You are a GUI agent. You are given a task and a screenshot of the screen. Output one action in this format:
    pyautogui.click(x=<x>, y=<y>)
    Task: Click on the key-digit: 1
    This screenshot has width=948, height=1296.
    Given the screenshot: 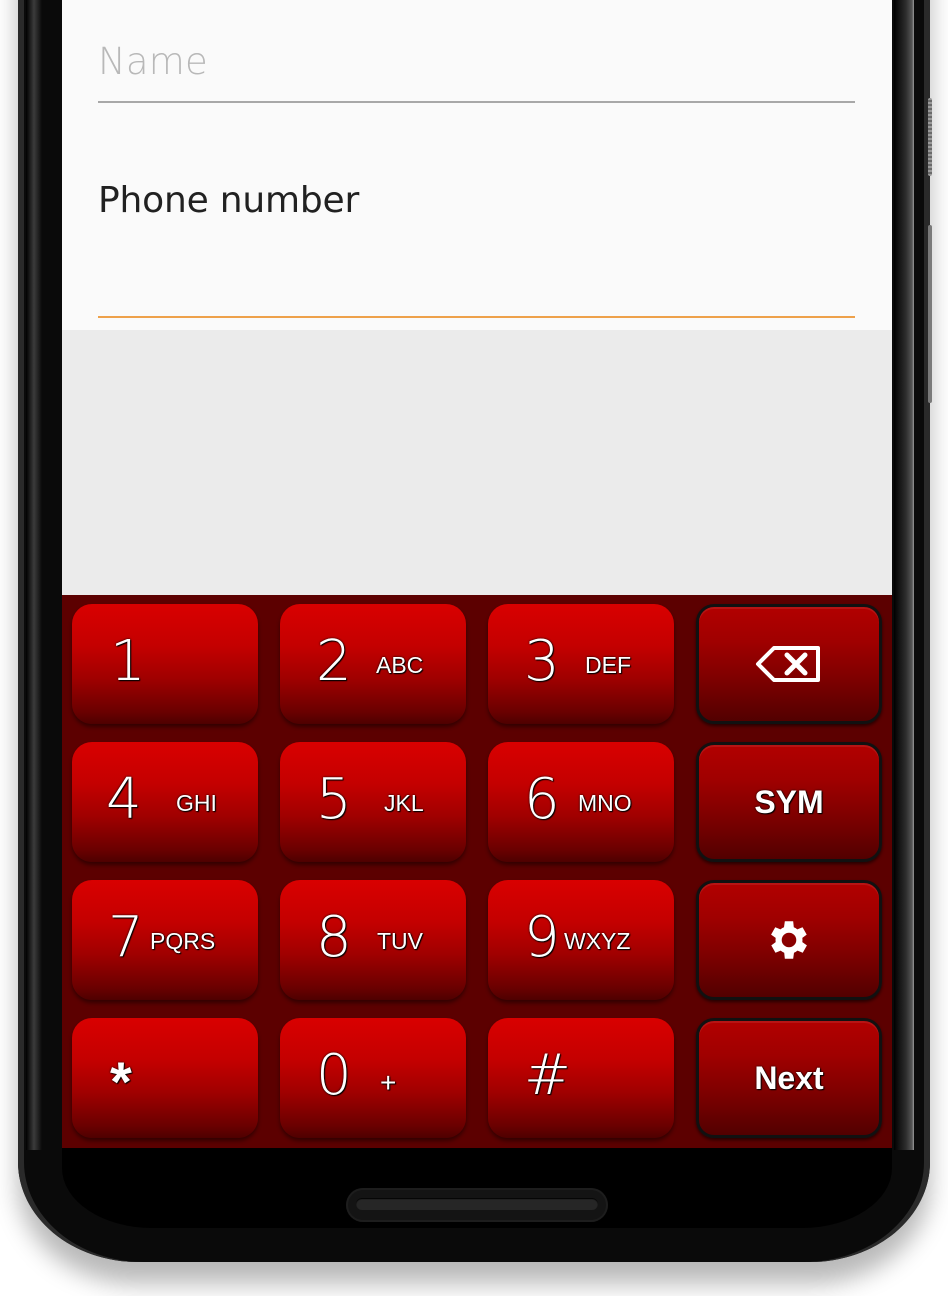 What is the action you would take?
    pyautogui.click(x=128, y=661)
    